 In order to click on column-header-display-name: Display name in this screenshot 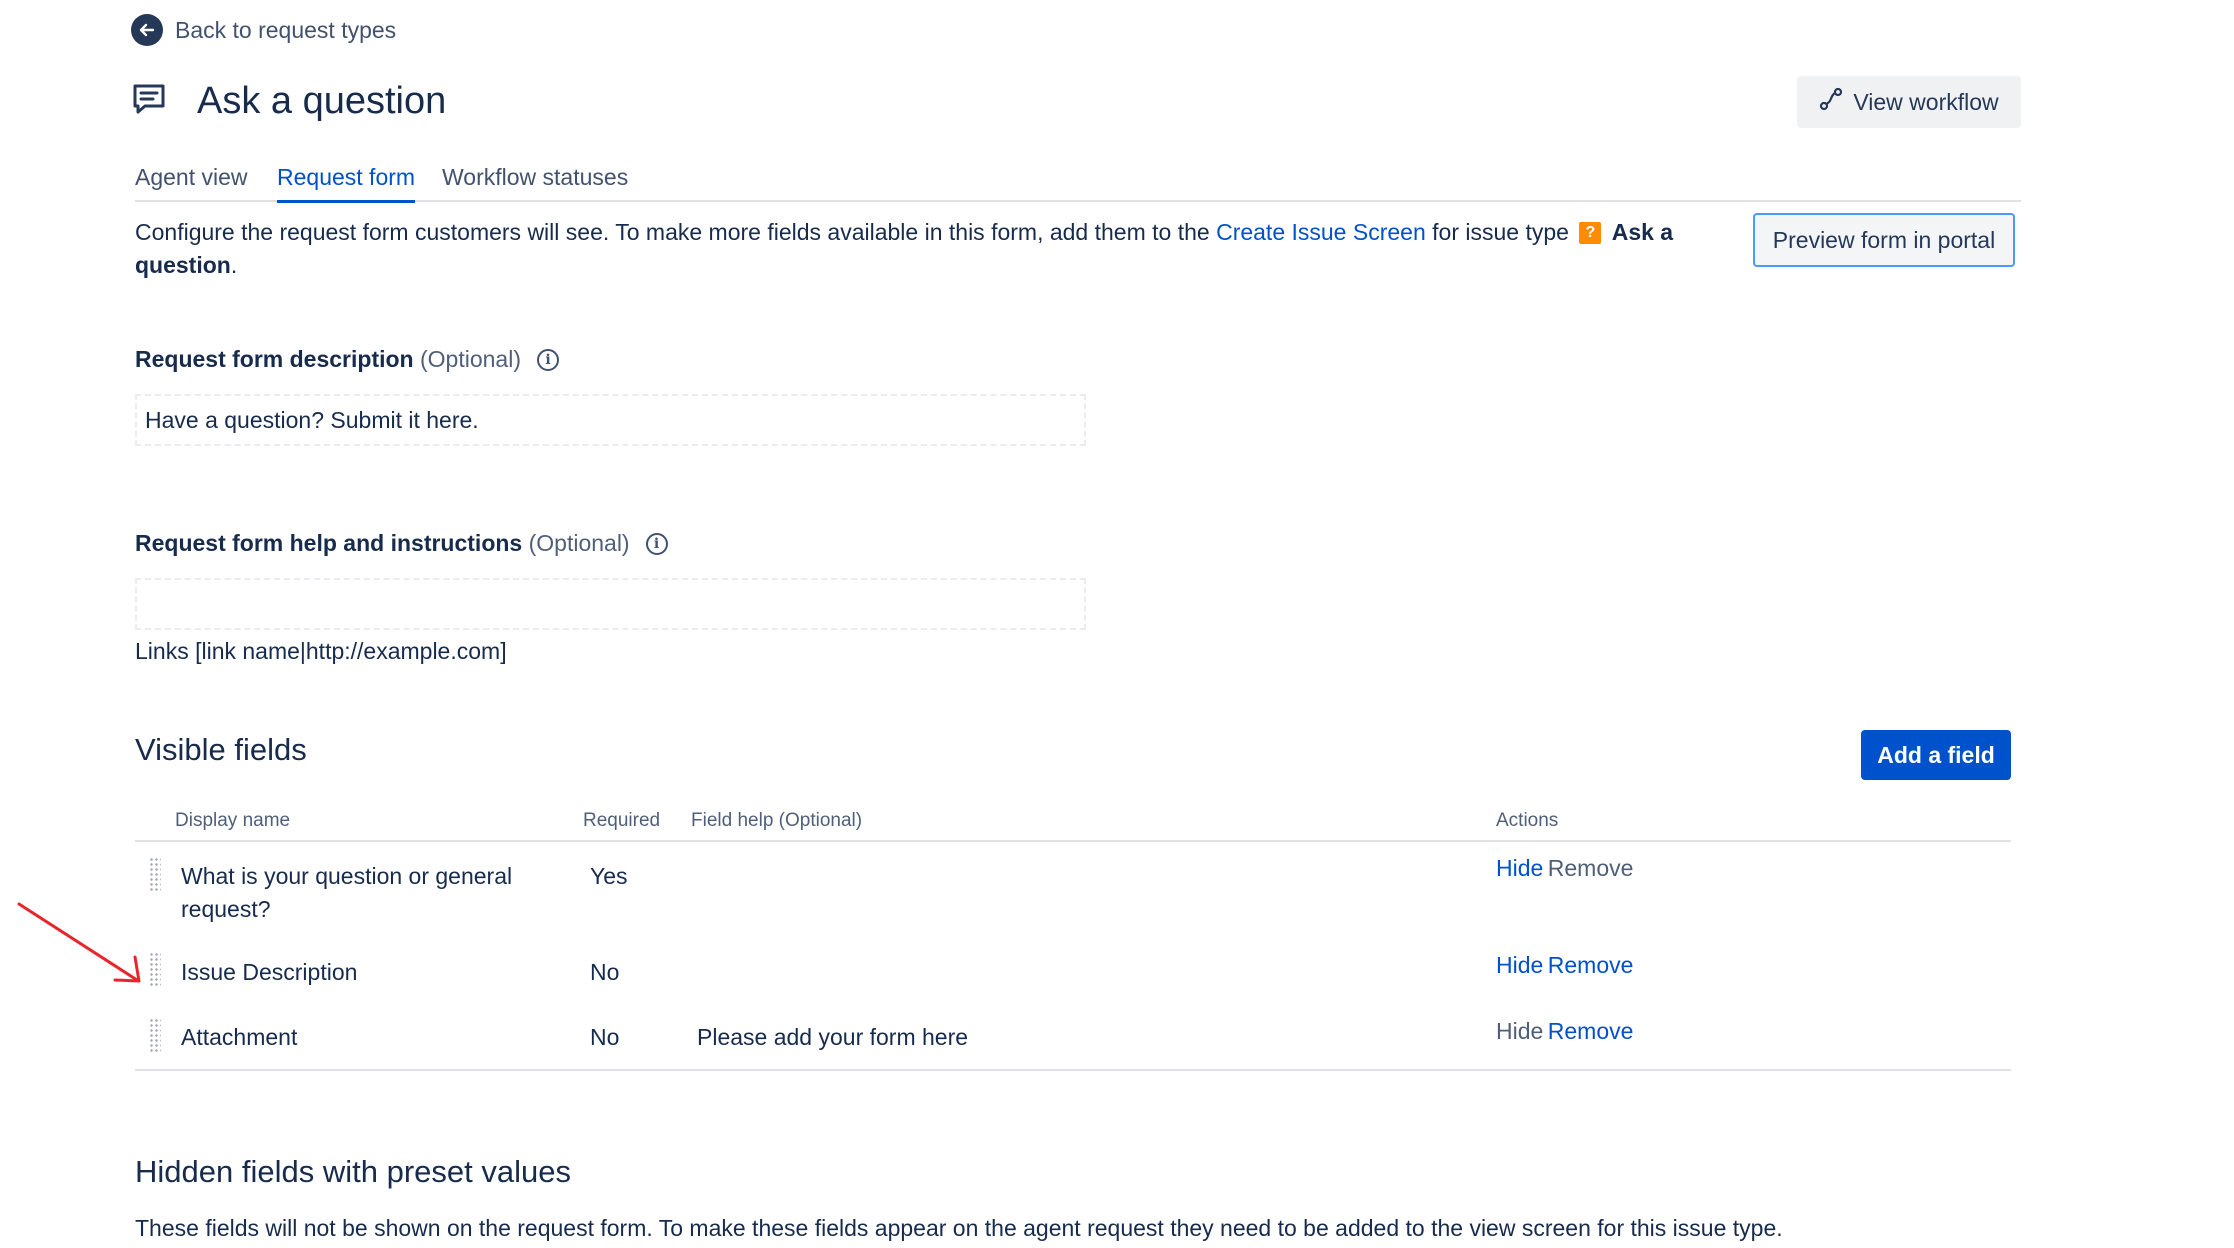, I will do `click(233, 820)`.